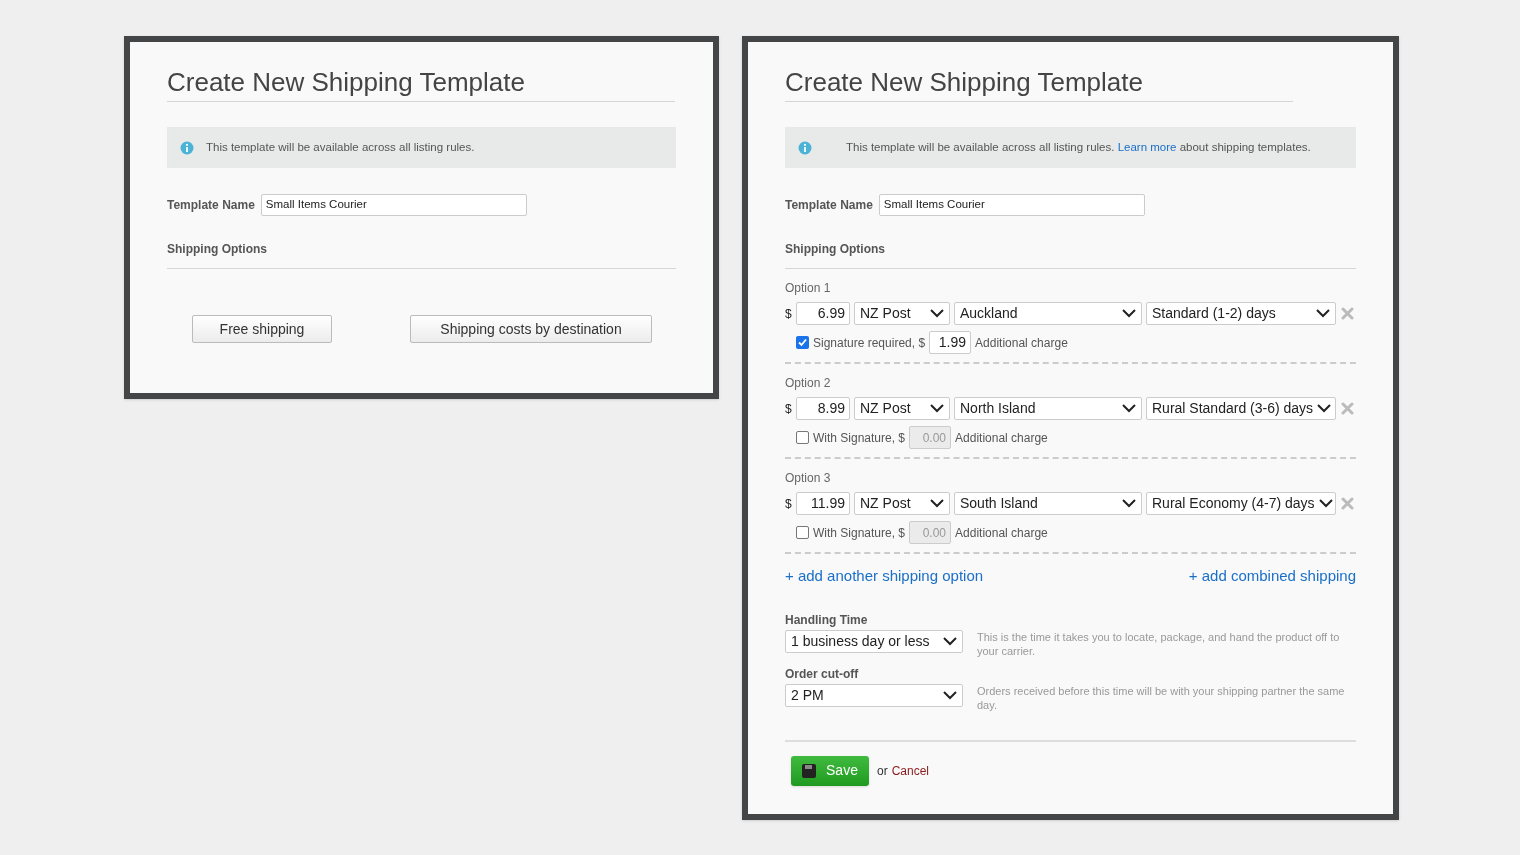  I want to click on signature-charge-field: 1.99, so click(950, 342).